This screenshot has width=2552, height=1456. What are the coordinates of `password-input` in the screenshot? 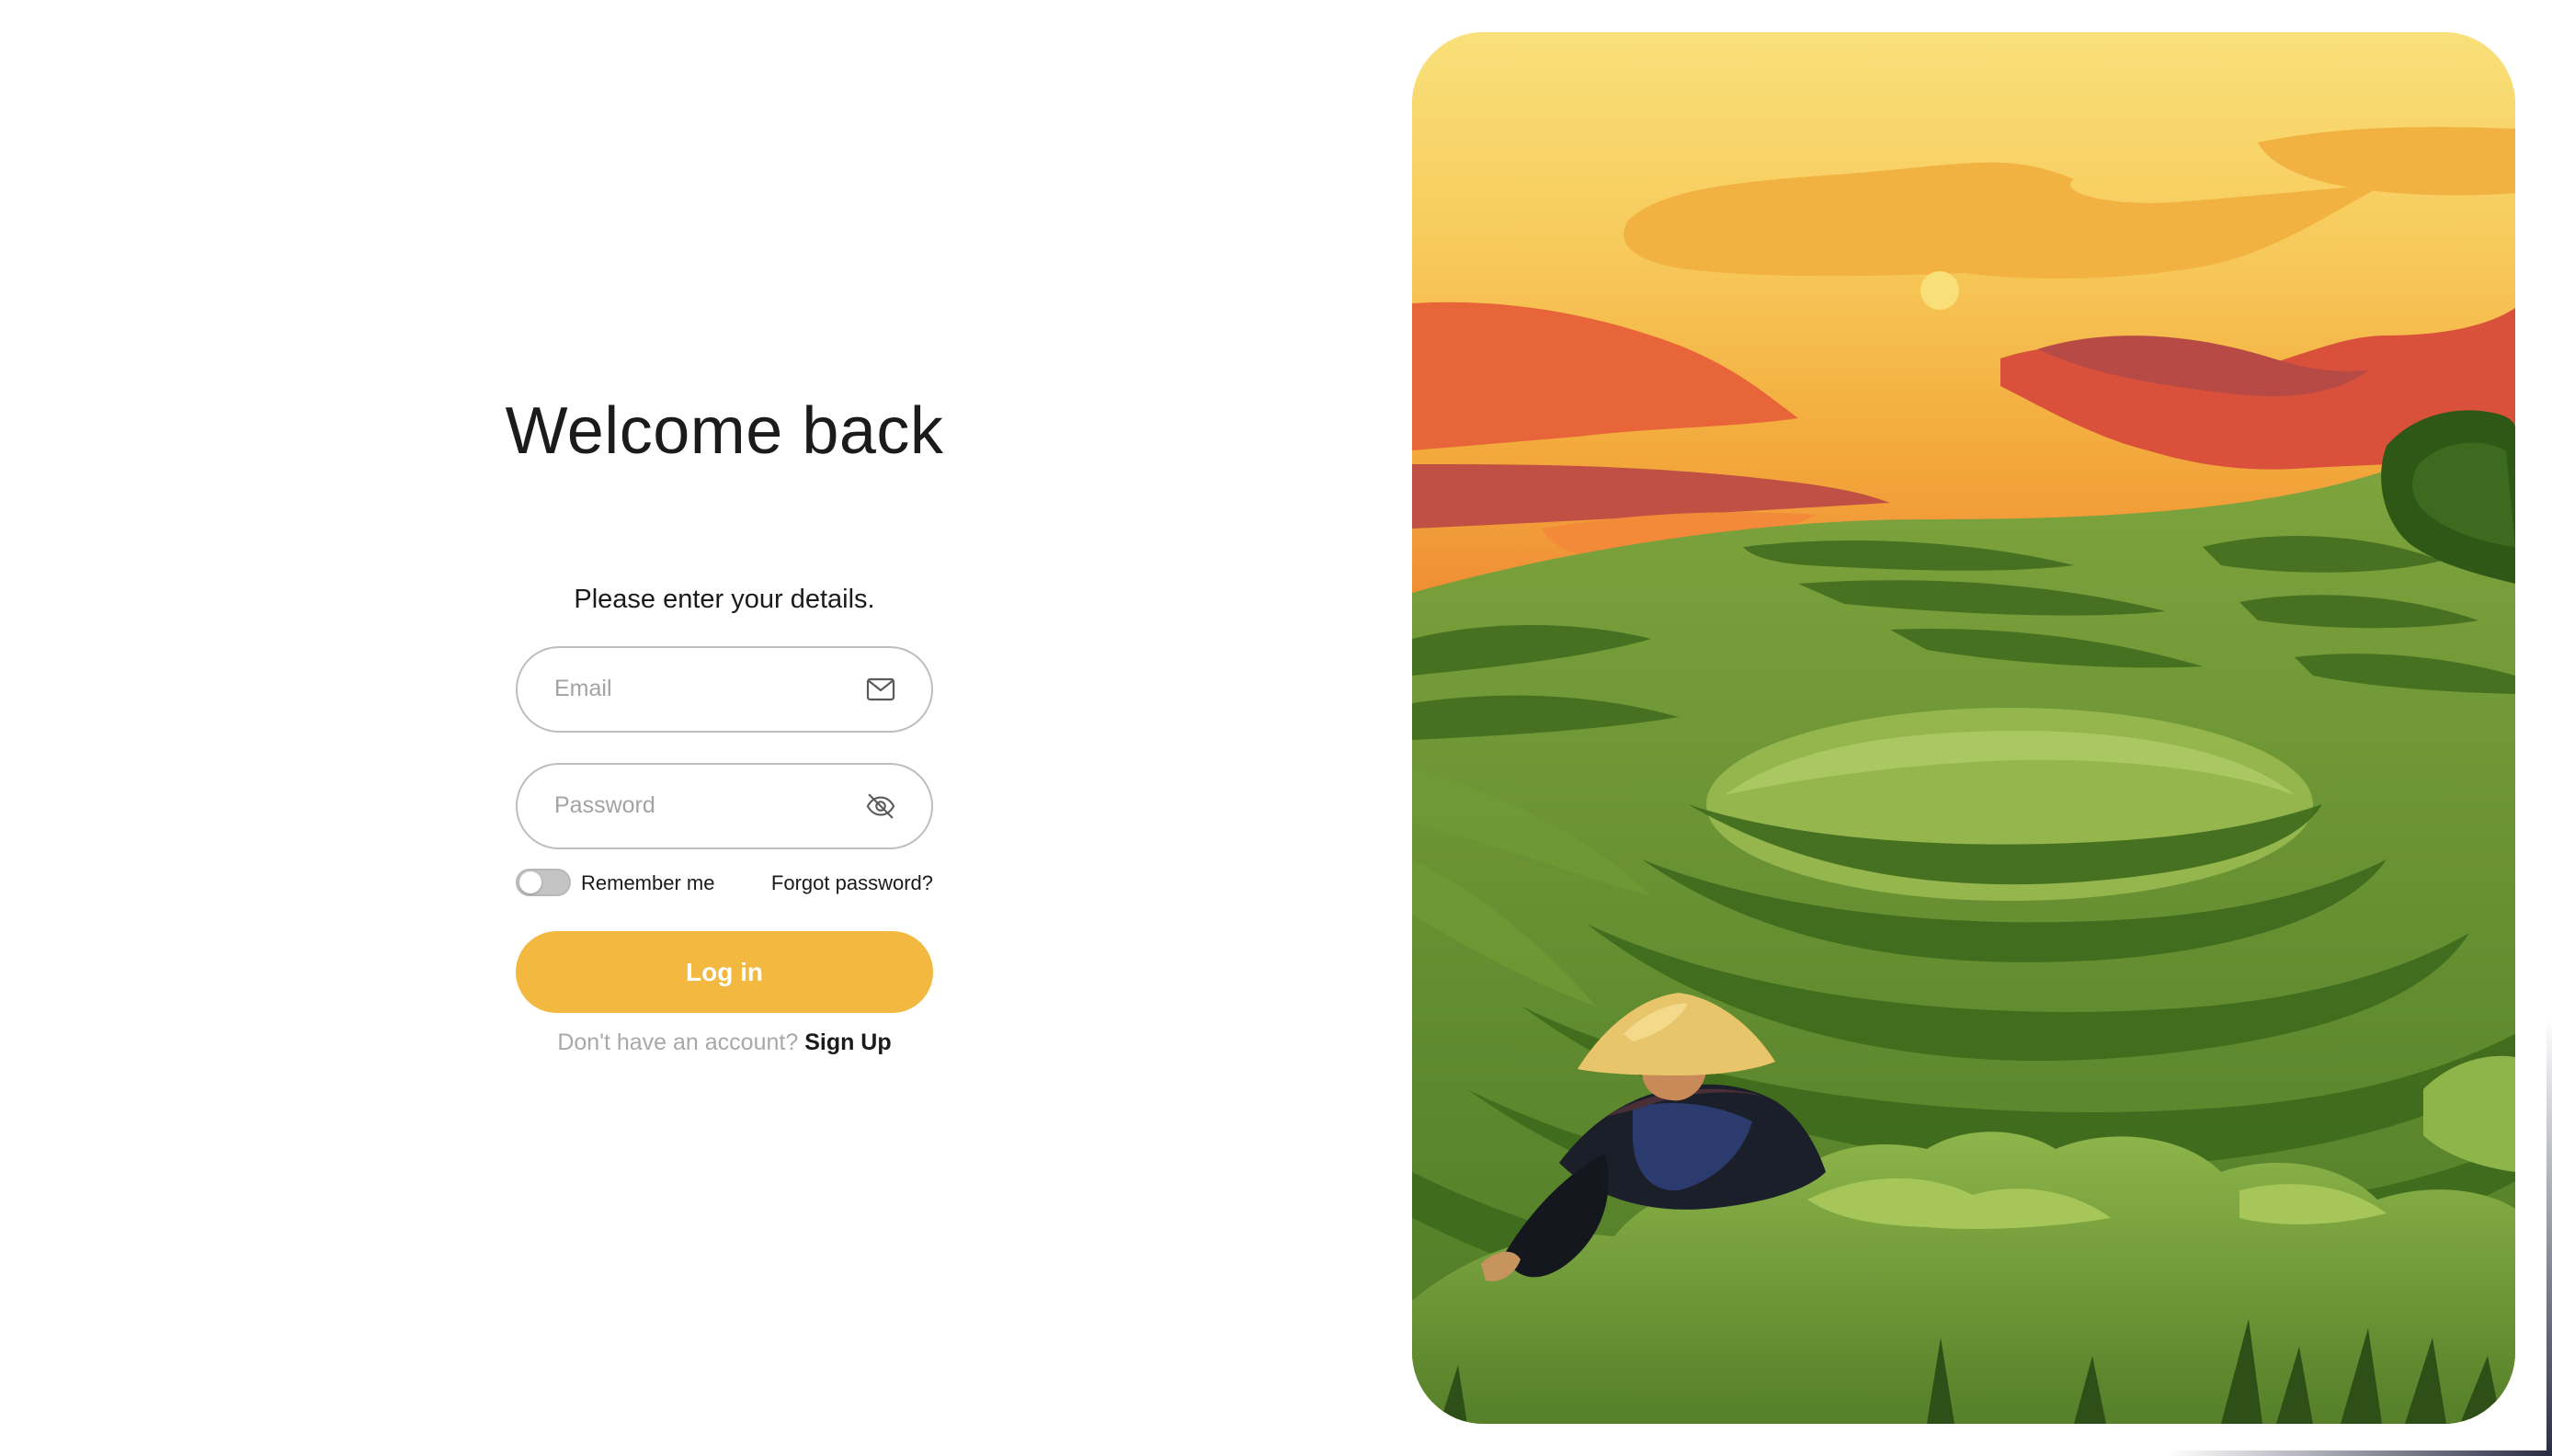 It's located at (692, 806).